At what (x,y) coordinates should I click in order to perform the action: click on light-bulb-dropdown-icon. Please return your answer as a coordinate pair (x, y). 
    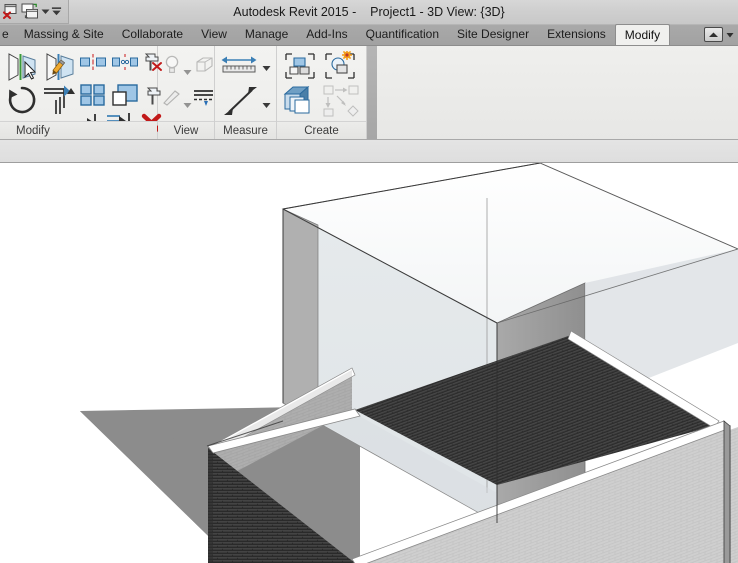
    Looking at the image, I should click on (187, 69).